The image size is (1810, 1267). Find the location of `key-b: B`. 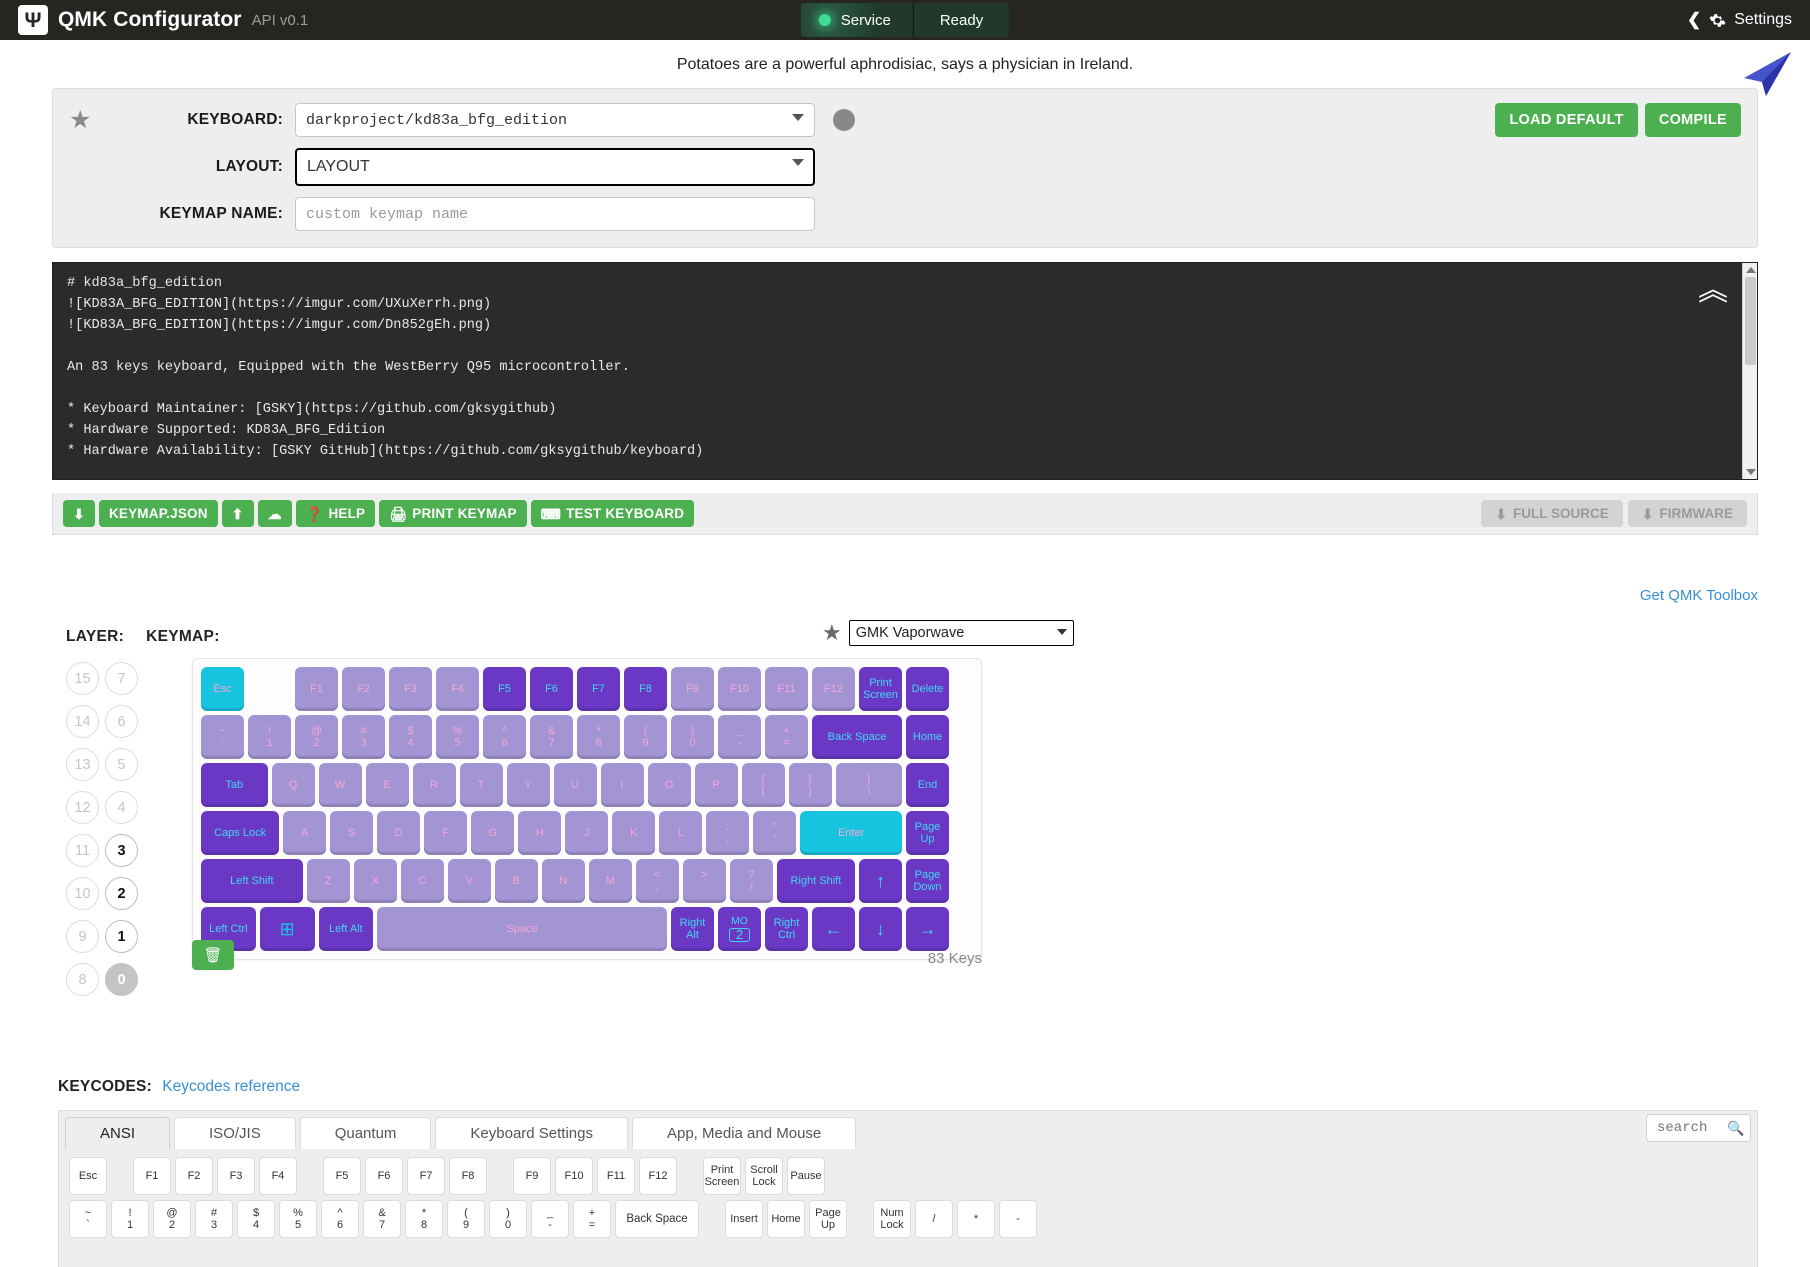

key-b: B is located at coordinates (516, 881).